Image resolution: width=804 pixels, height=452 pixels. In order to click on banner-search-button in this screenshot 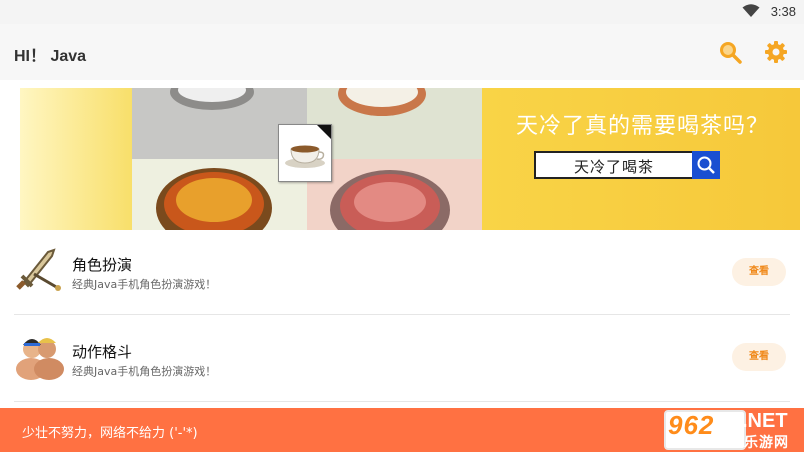, I will do `click(706, 165)`.